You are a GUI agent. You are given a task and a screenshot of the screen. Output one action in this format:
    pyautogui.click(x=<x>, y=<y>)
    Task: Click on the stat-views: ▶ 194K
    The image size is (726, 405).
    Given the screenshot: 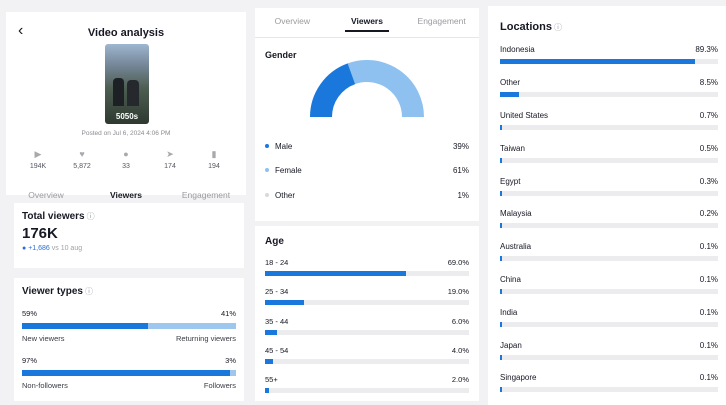 What is the action you would take?
    pyautogui.click(x=38, y=159)
    